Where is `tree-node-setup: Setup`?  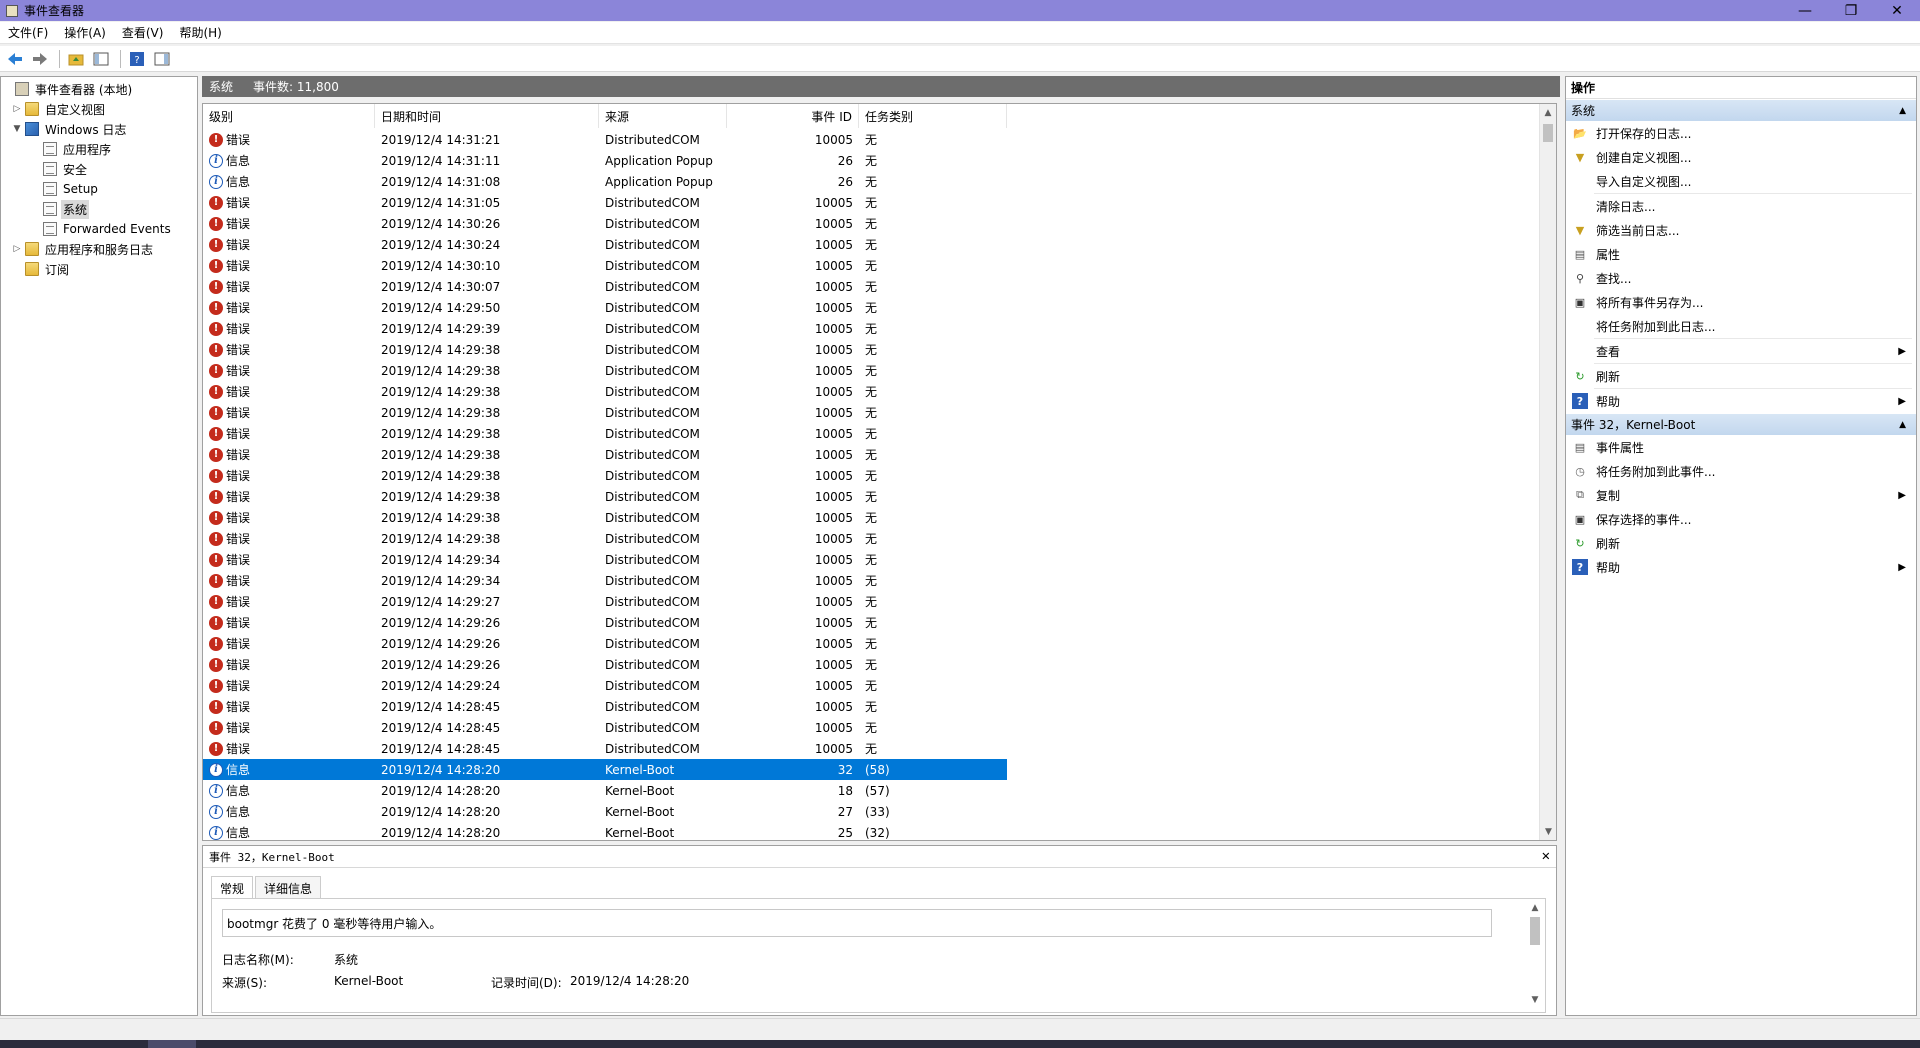 tree-node-setup: Setup is located at coordinates (99, 189).